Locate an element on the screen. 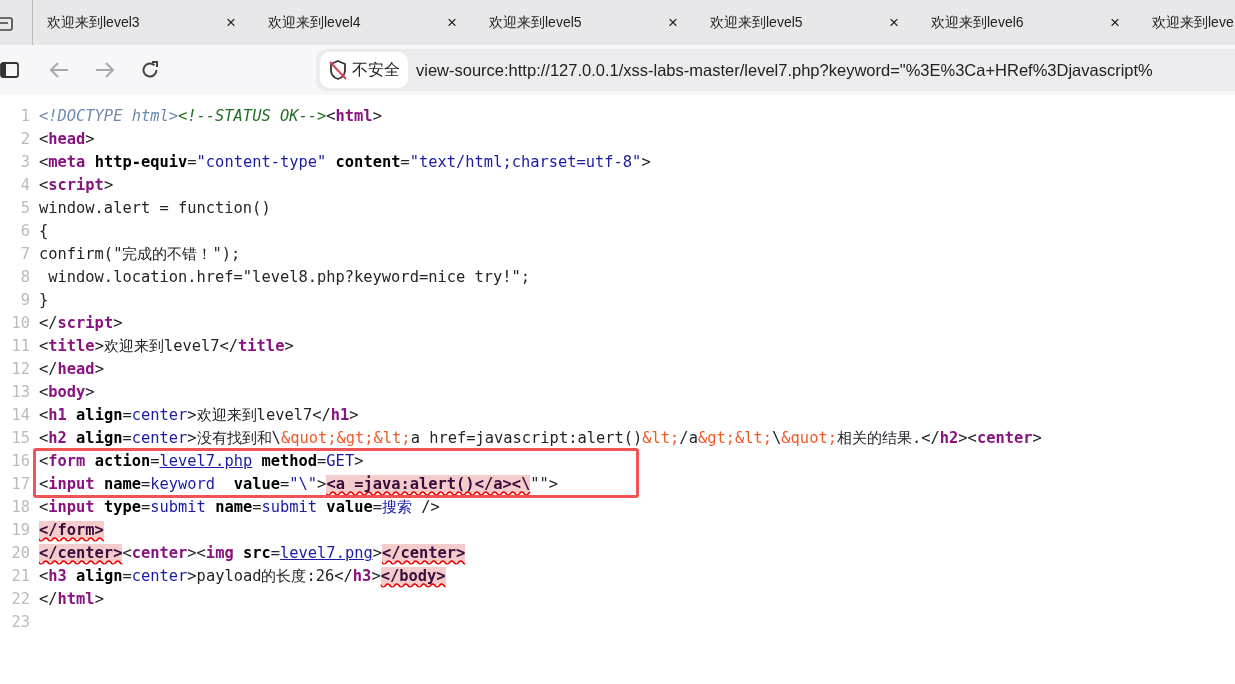 The height and width of the screenshot is (684, 1235). reload-icon is located at coordinates (150, 70).